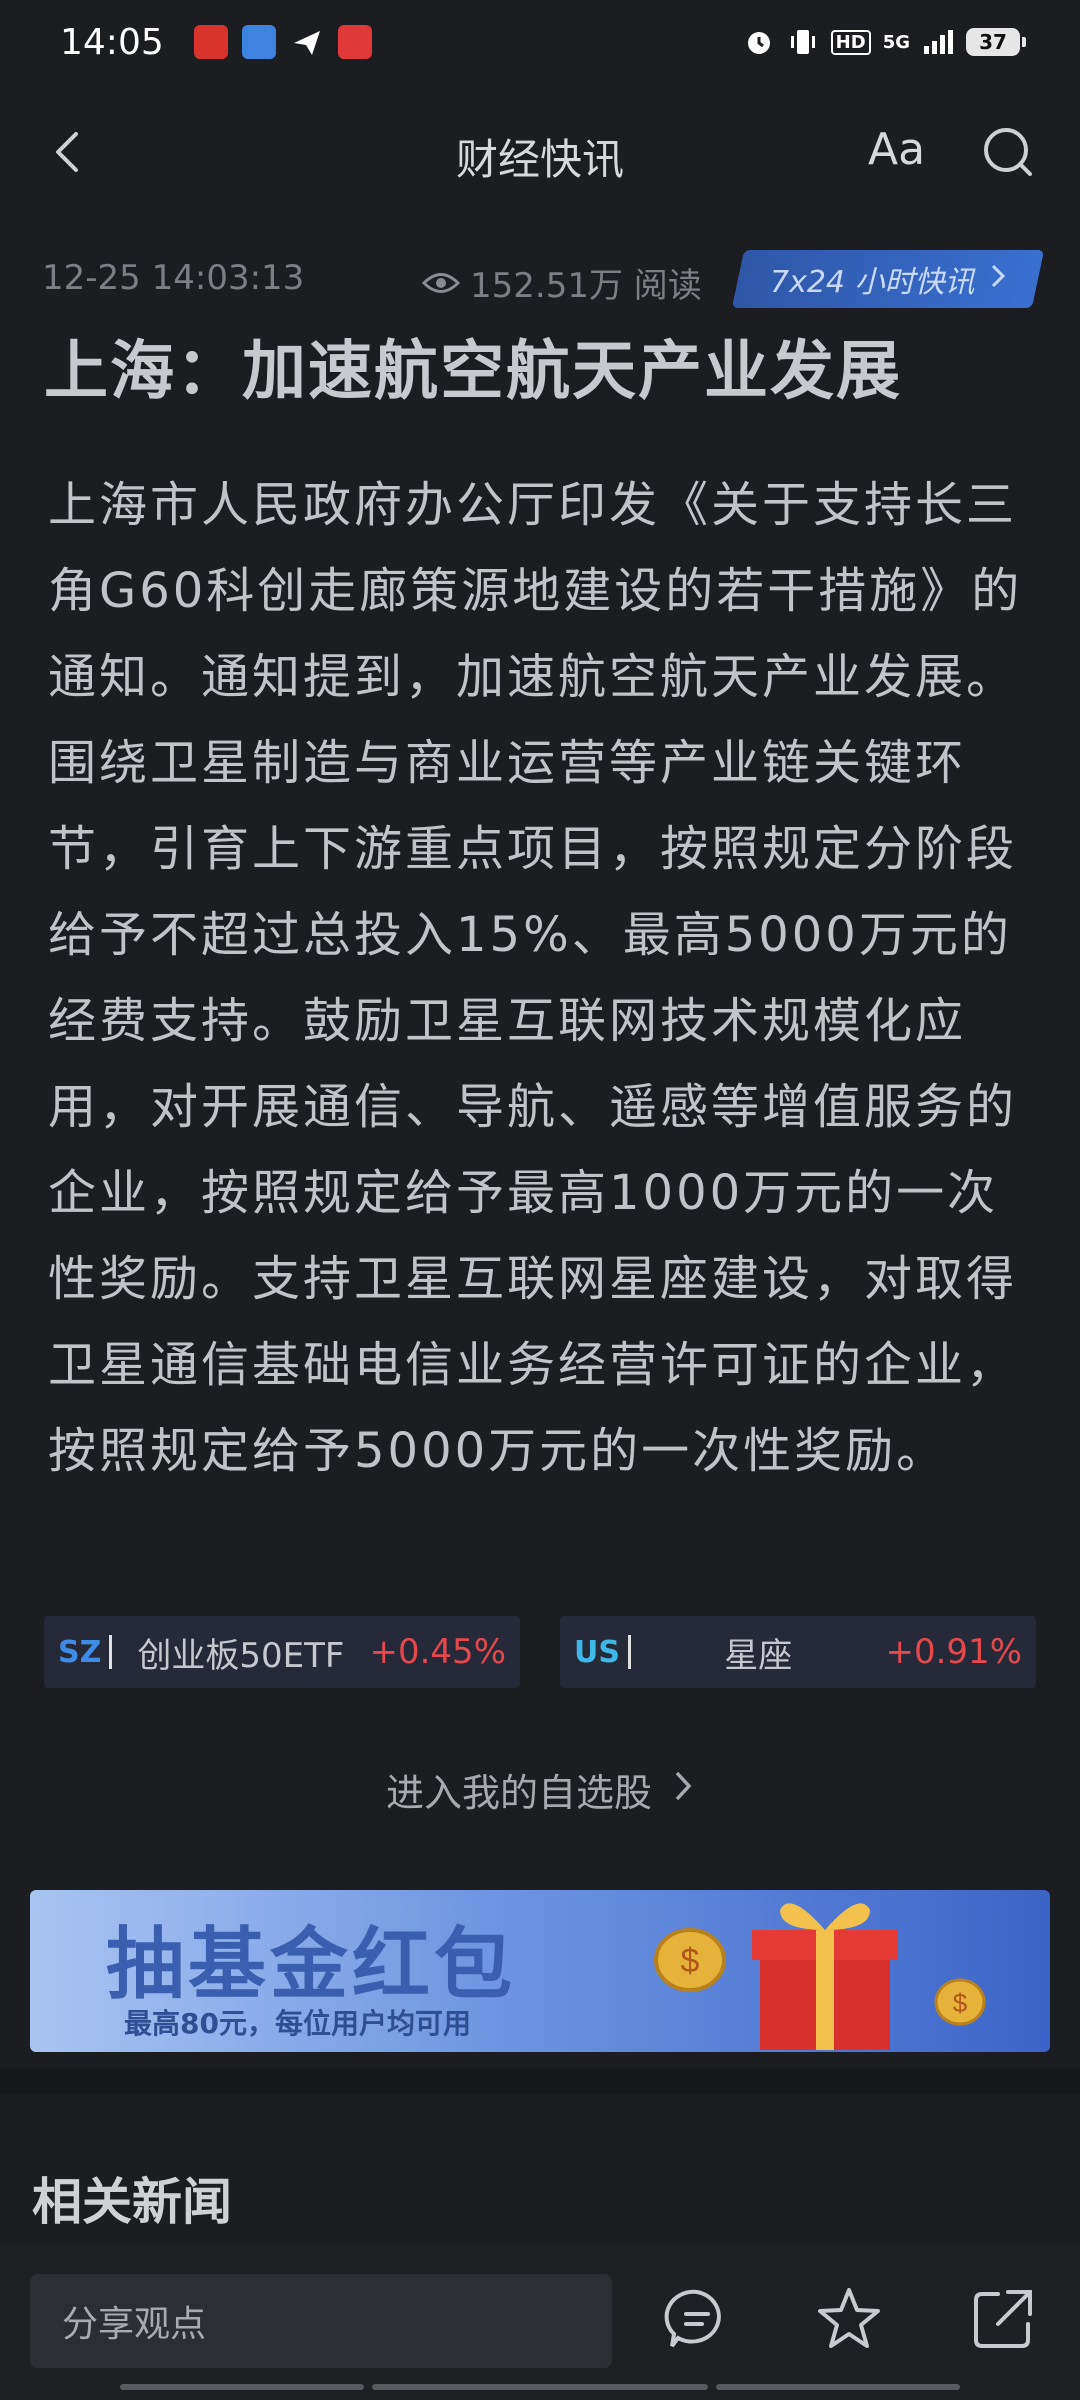 The image size is (1080, 2400). Describe the element at coordinates (938, 42) in the screenshot. I see `signal-icon` at that location.